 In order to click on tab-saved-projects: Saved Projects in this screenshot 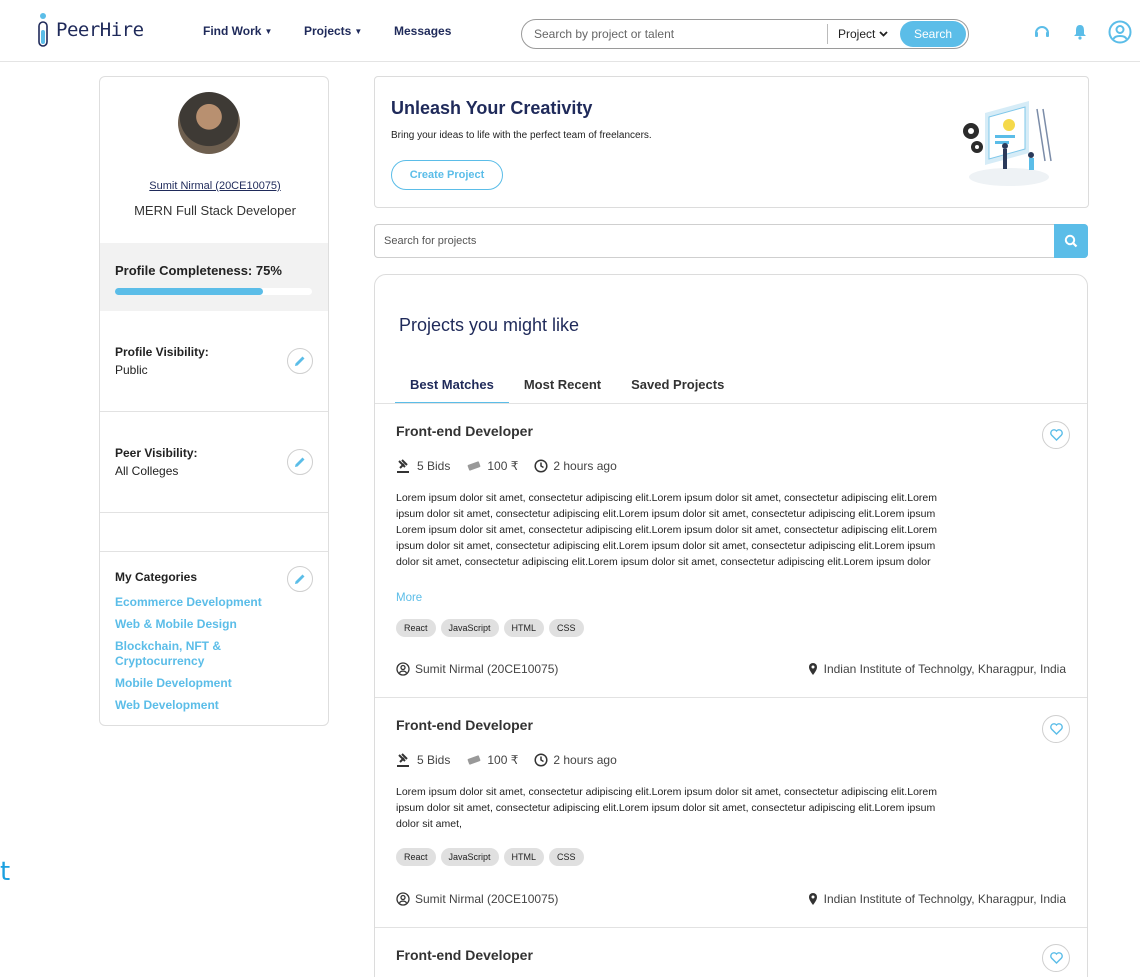, I will do `click(677, 385)`.